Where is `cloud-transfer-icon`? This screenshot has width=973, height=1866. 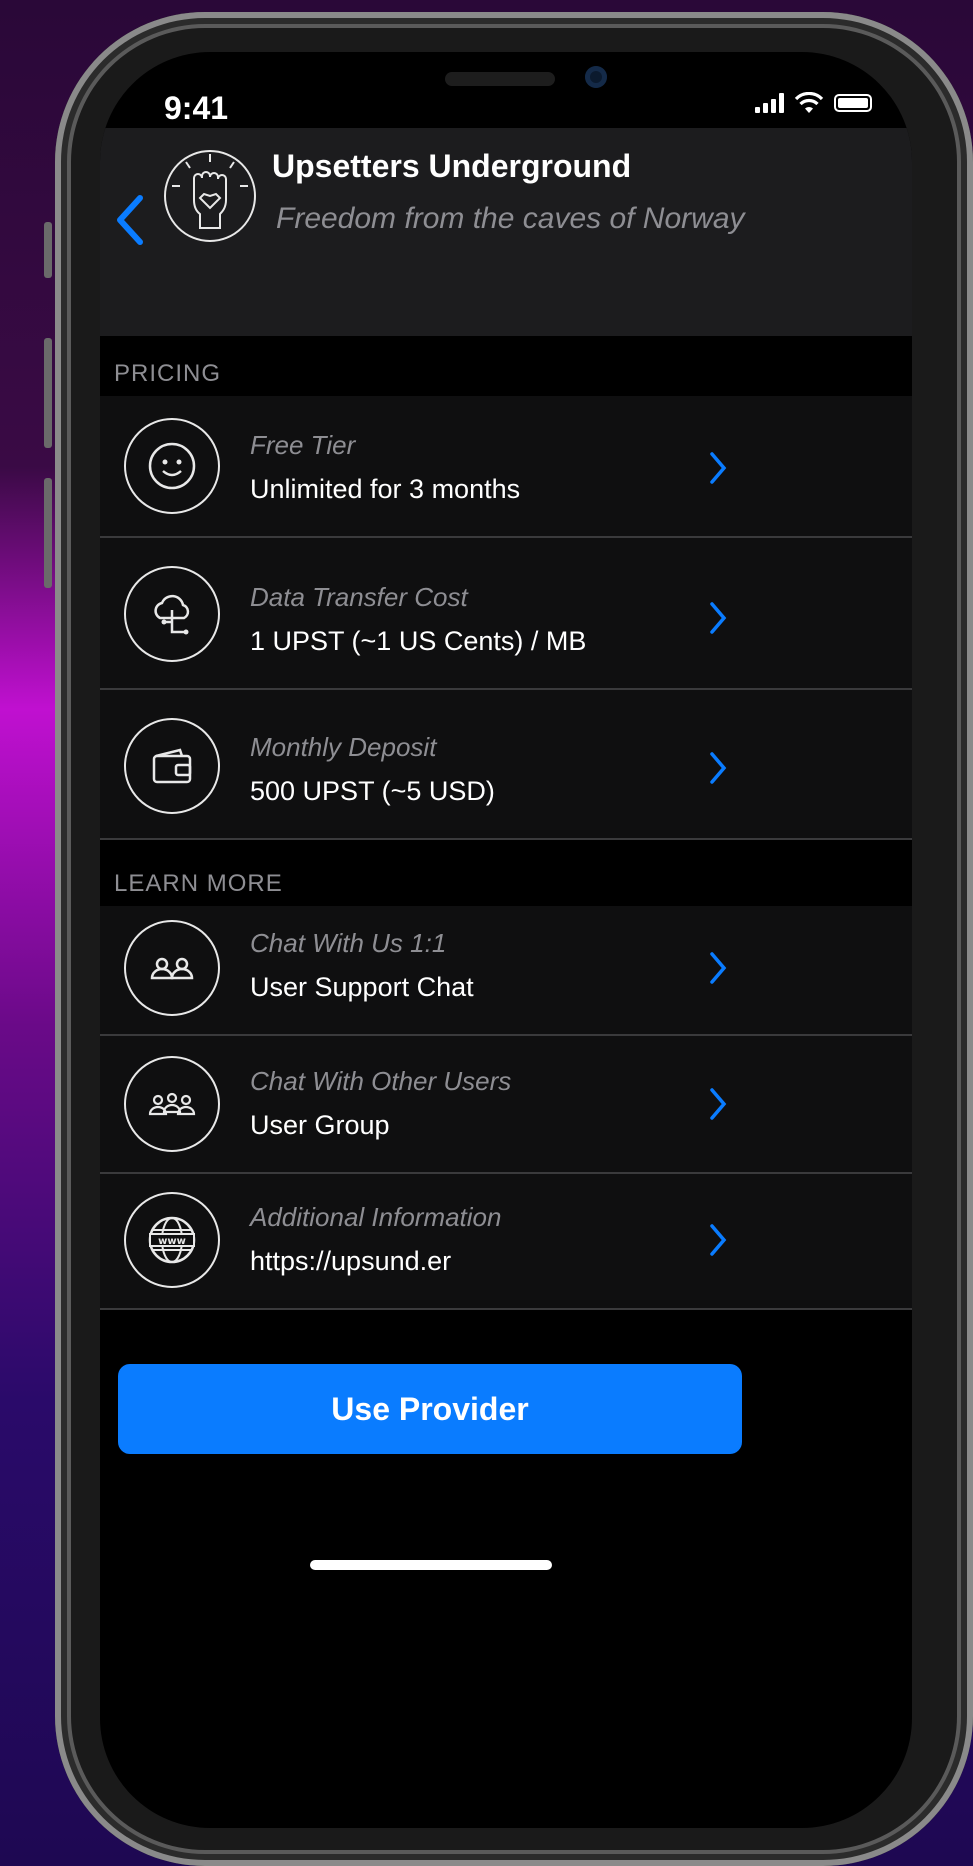 cloud-transfer-icon is located at coordinates (172, 614).